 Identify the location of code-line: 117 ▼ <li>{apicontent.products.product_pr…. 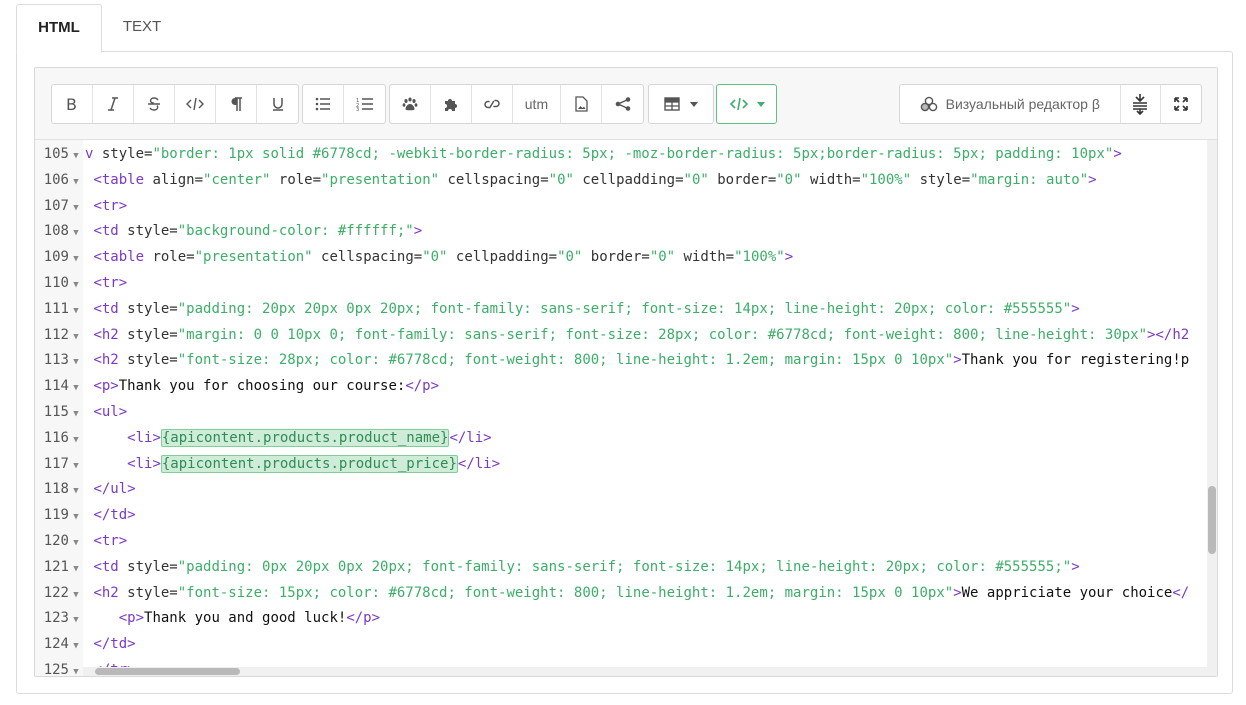
(626, 465).